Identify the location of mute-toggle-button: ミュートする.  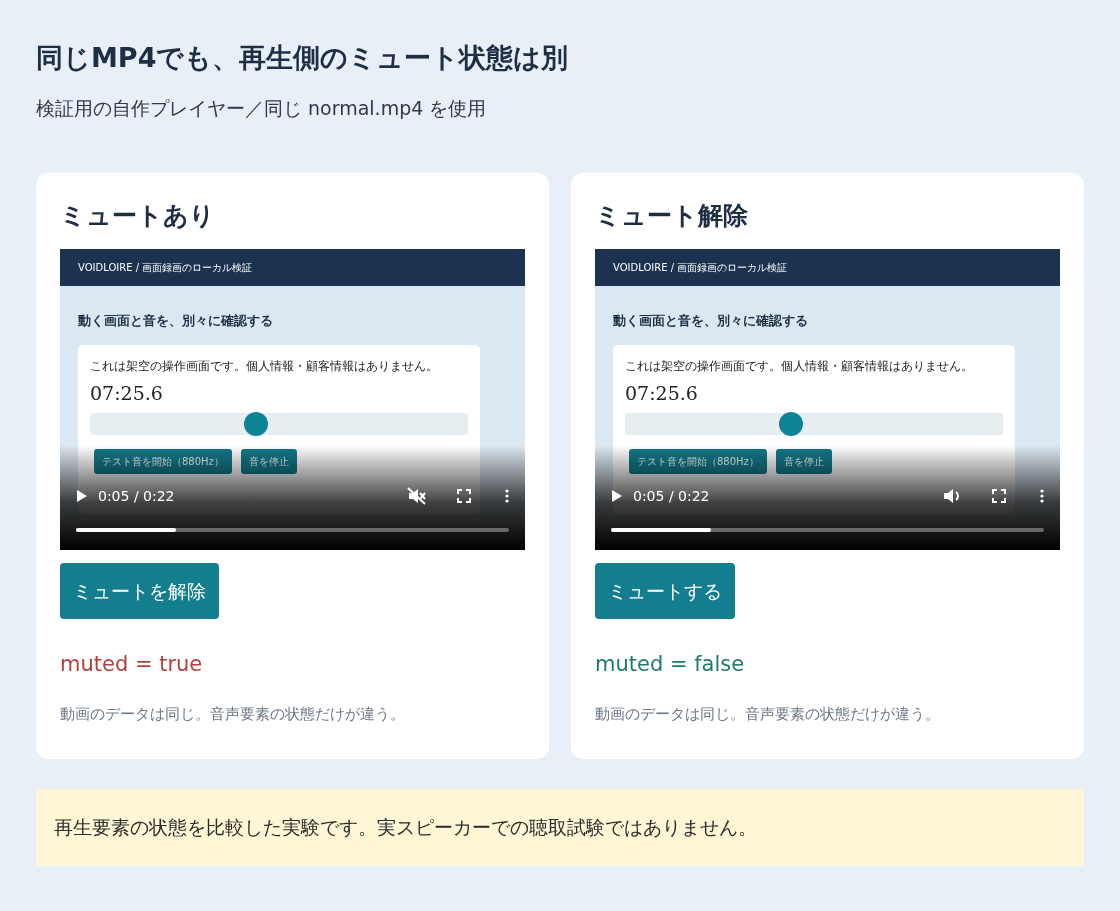
(665, 591).